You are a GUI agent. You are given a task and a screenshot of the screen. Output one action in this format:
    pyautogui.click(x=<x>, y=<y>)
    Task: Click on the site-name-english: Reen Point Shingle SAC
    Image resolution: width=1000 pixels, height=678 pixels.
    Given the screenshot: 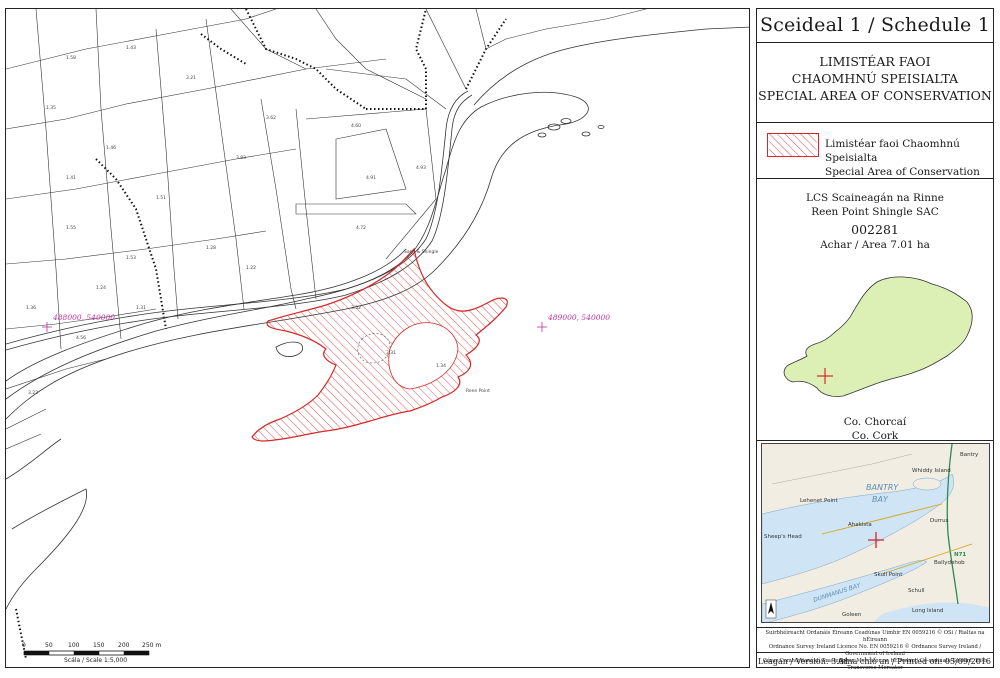 What is the action you would take?
    pyautogui.click(x=875, y=212)
    